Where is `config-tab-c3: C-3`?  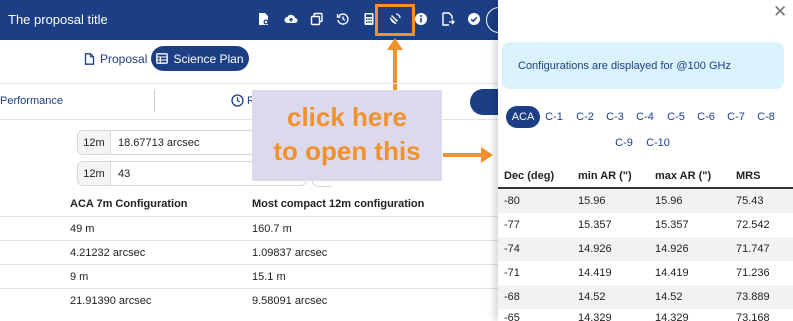 config-tab-c3: C-3 is located at coordinates (615, 117).